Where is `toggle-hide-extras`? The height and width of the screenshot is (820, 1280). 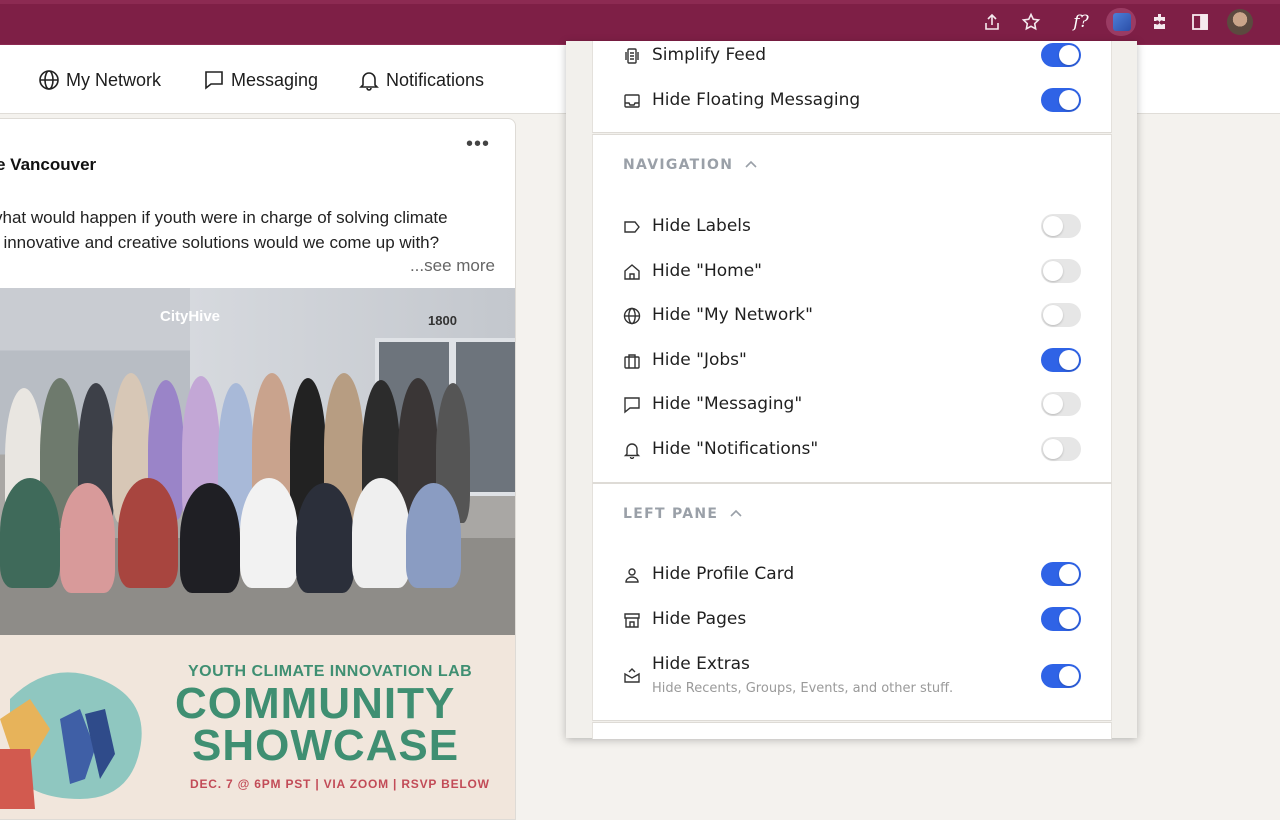
toggle-hide-extras is located at coordinates (1061, 676).